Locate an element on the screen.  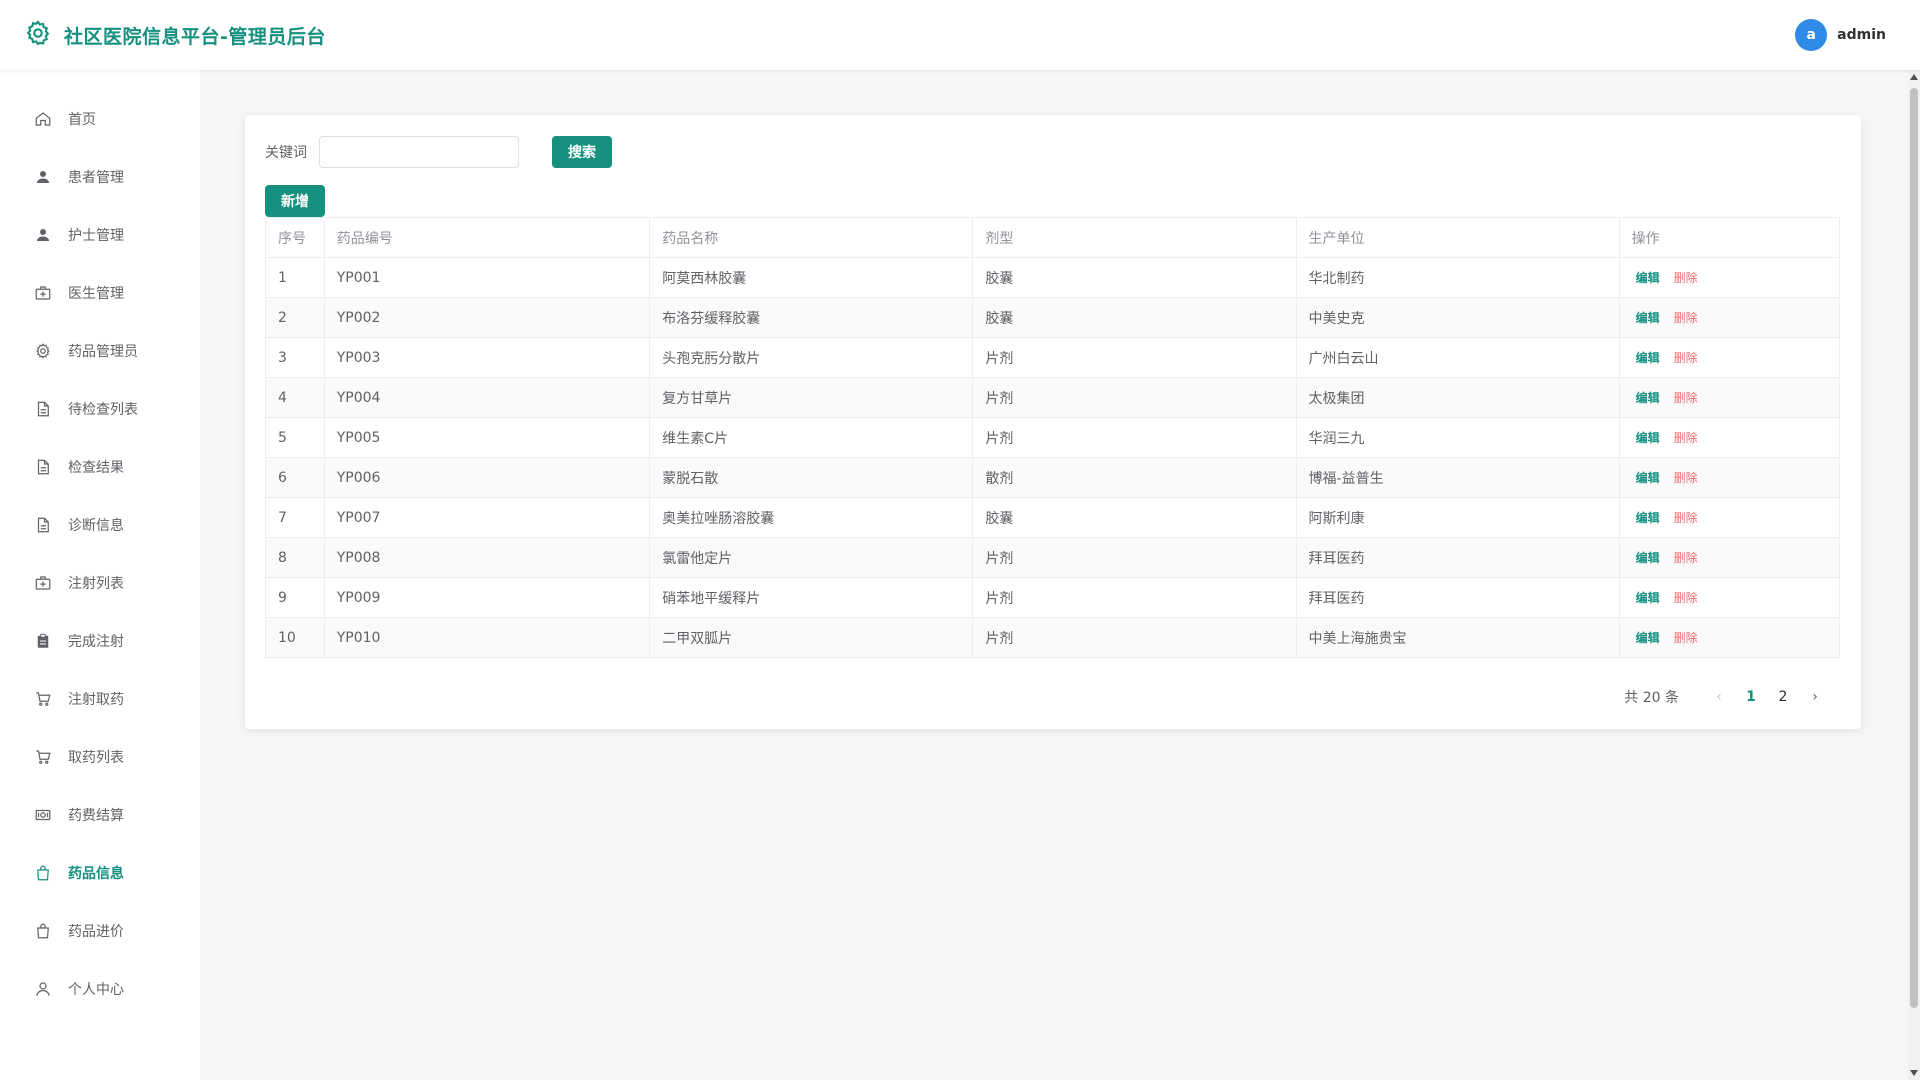
sidebar-item-label: 待检查列表 is located at coordinates (103, 410).